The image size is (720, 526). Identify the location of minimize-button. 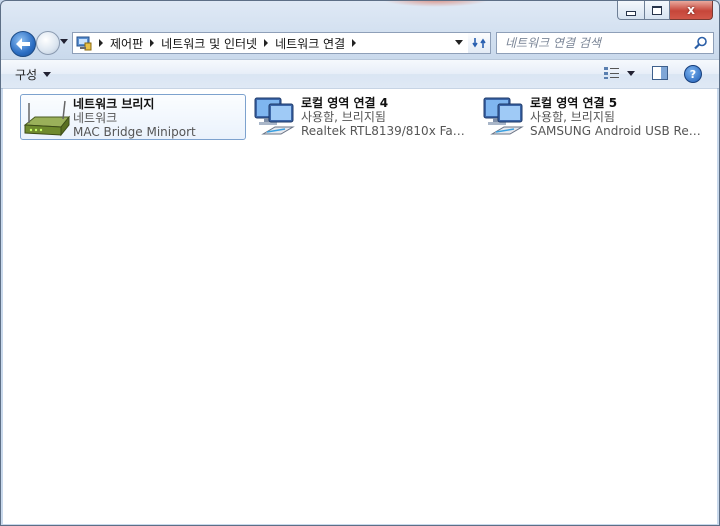
(631, 10).